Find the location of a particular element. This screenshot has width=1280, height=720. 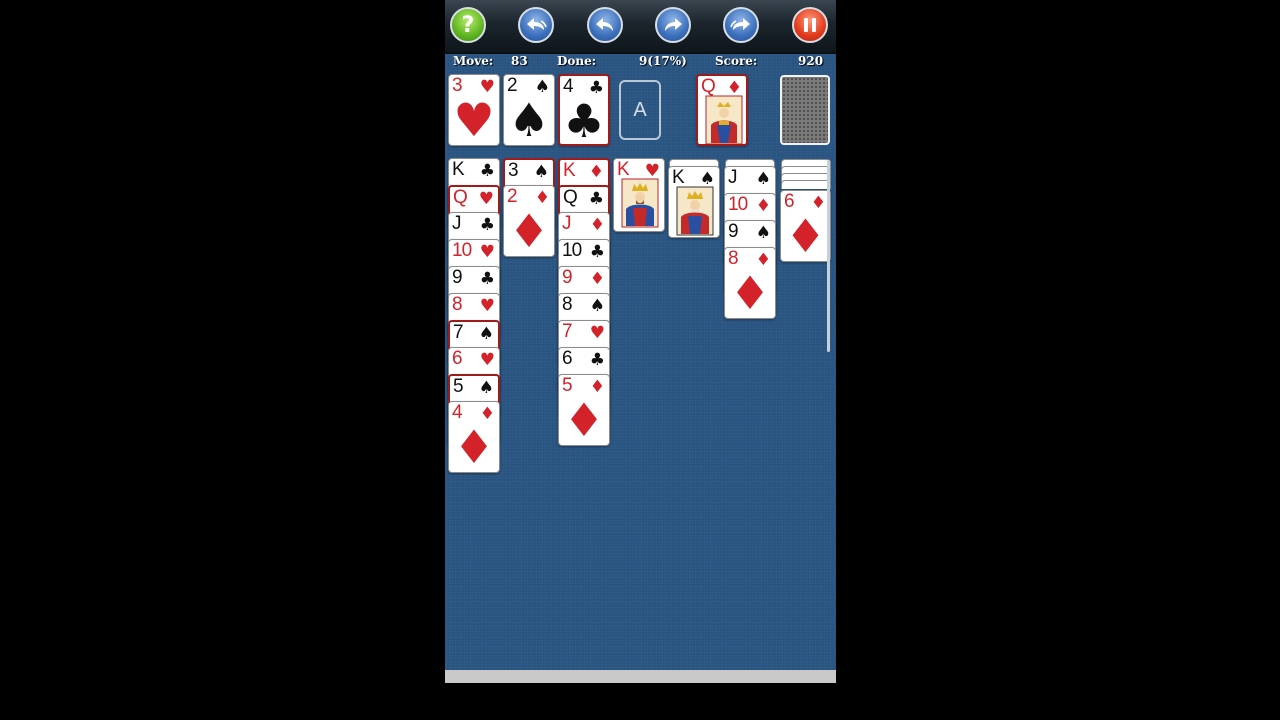

tableau-card: 5 ♦ ♦ is located at coordinates (584, 410).